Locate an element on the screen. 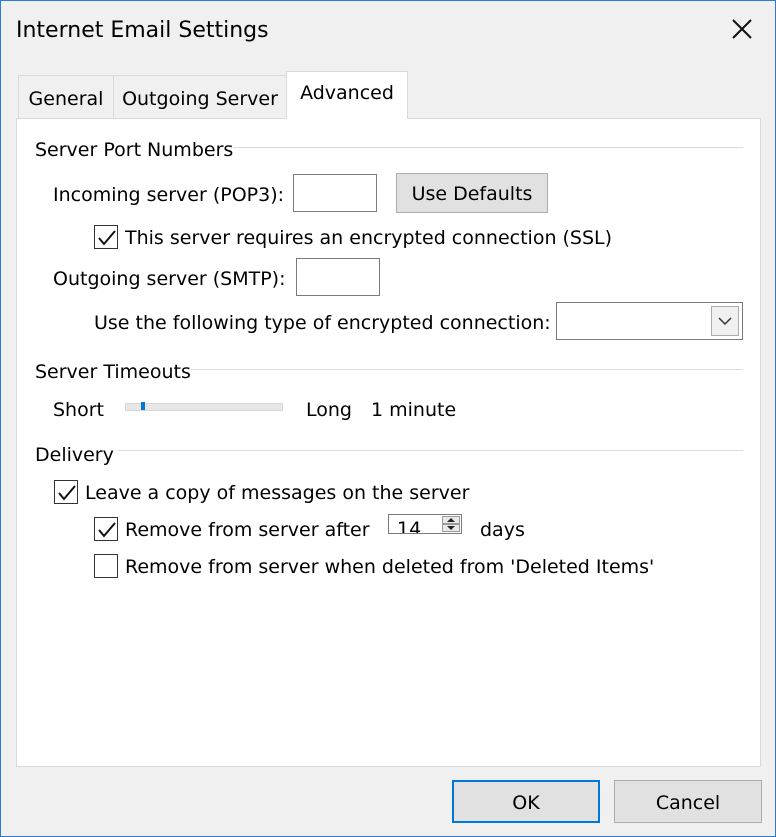 This screenshot has height=837, width=776. ok-label: OK is located at coordinates (526, 803).